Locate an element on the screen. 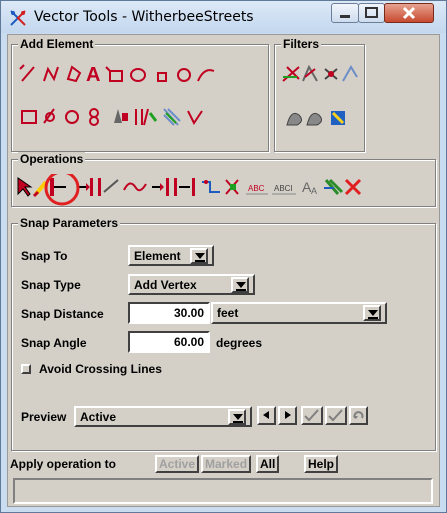 This screenshot has height=513, width=447. app-icon is located at coordinates (18, 18).